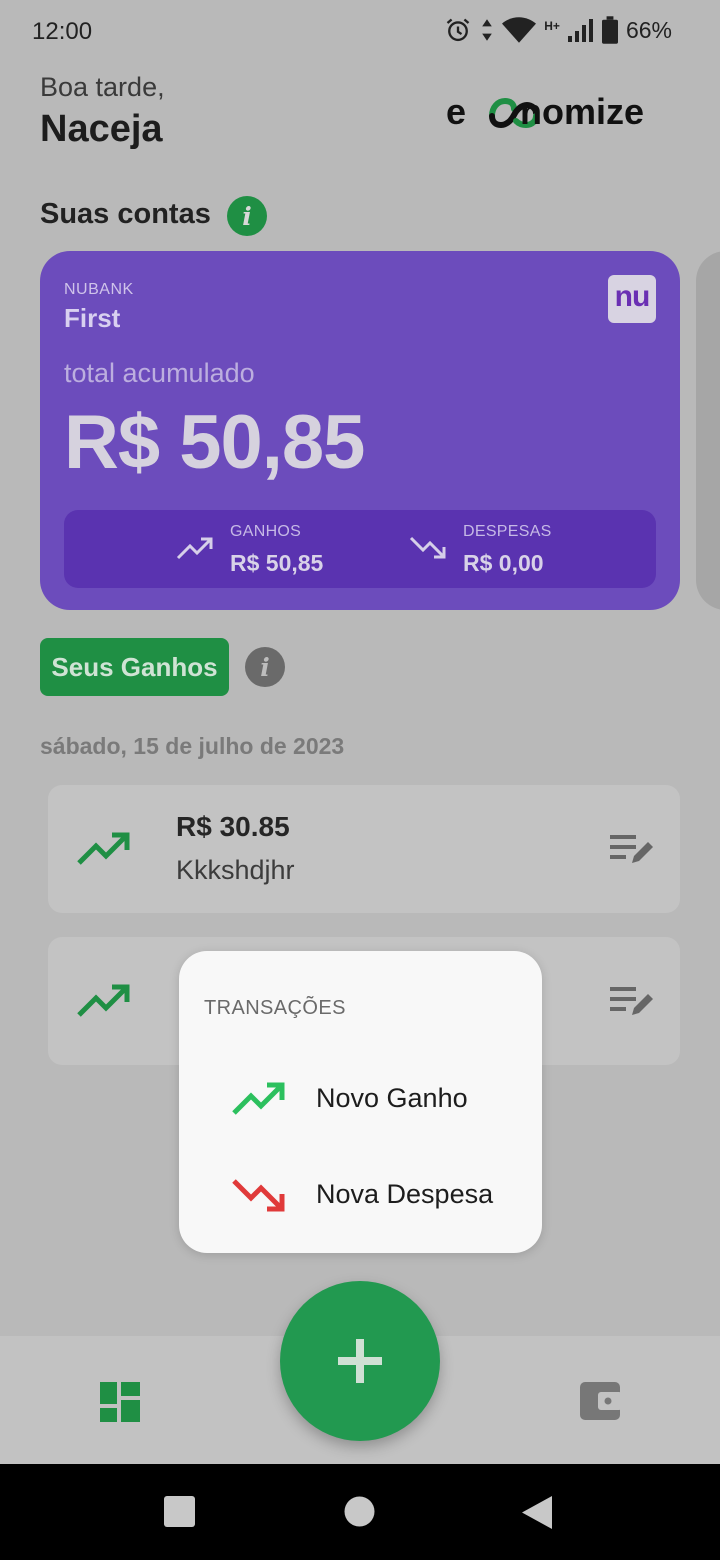 This screenshot has height=1560, width=720. What do you see at coordinates (708, 430) in the screenshot?
I see `next-account-card-peek` at bounding box center [708, 430].